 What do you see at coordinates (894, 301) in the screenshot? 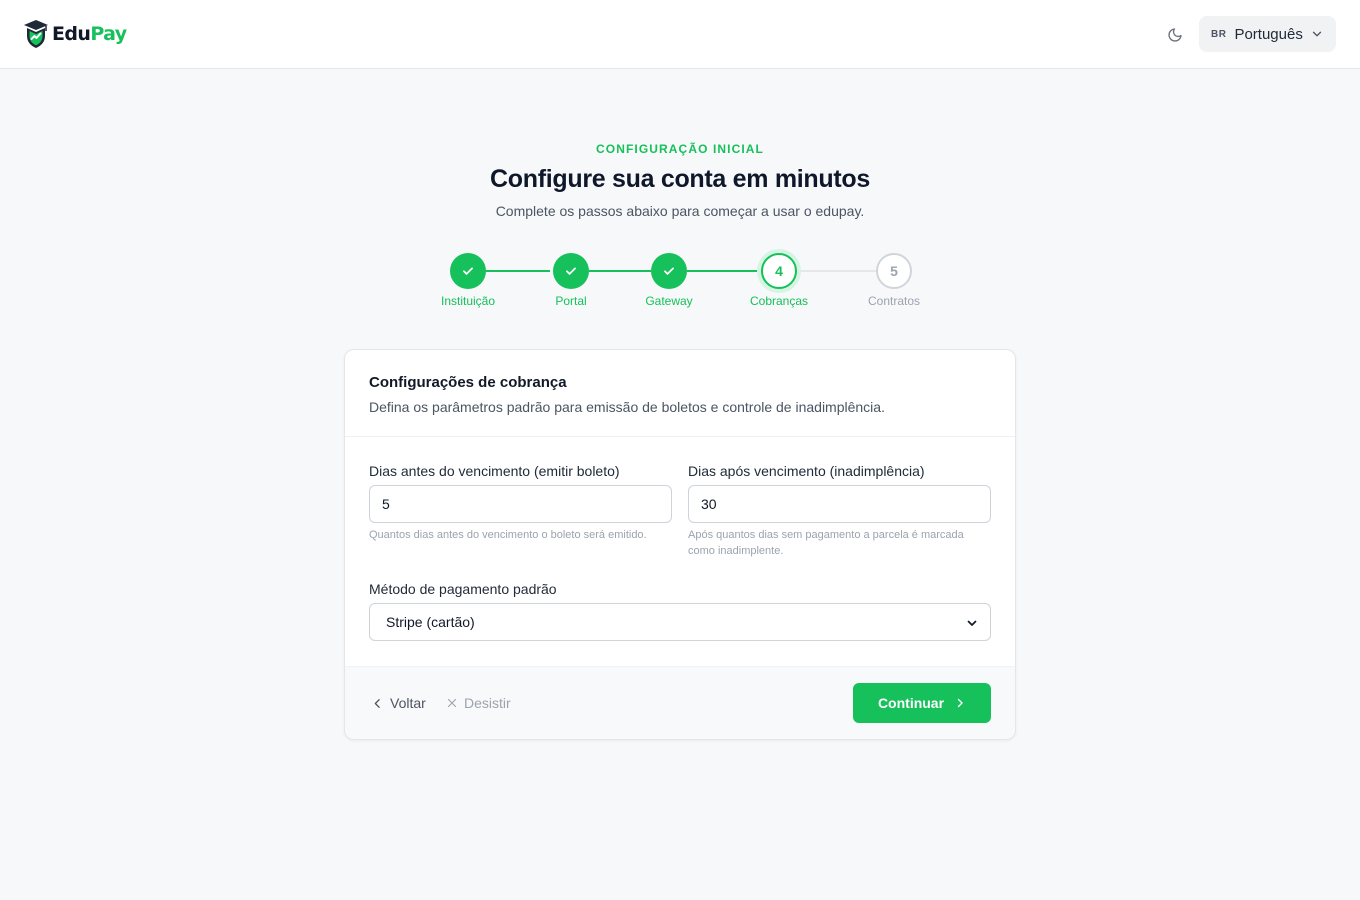
I see `step-5-label: Contratos` at bounding box center [894, 301].